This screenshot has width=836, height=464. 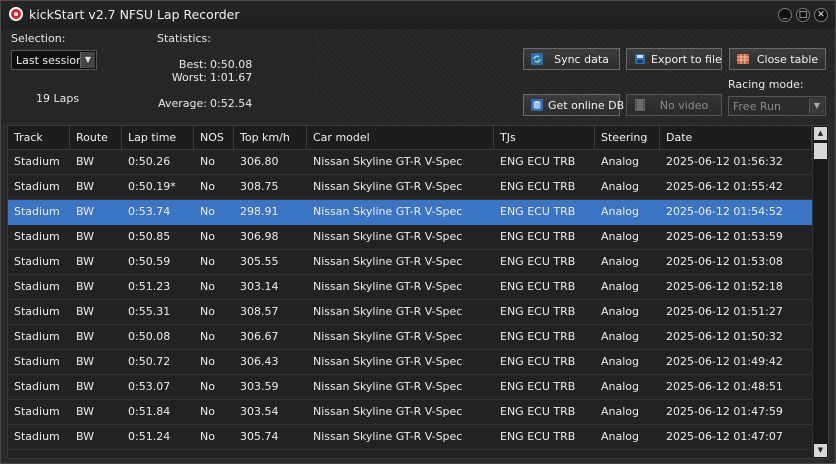 What do you see at coordinates (270, 138) in the screenshot?
I see `header-col-top-speed: Top km/h` at bounding box center [270, 138].